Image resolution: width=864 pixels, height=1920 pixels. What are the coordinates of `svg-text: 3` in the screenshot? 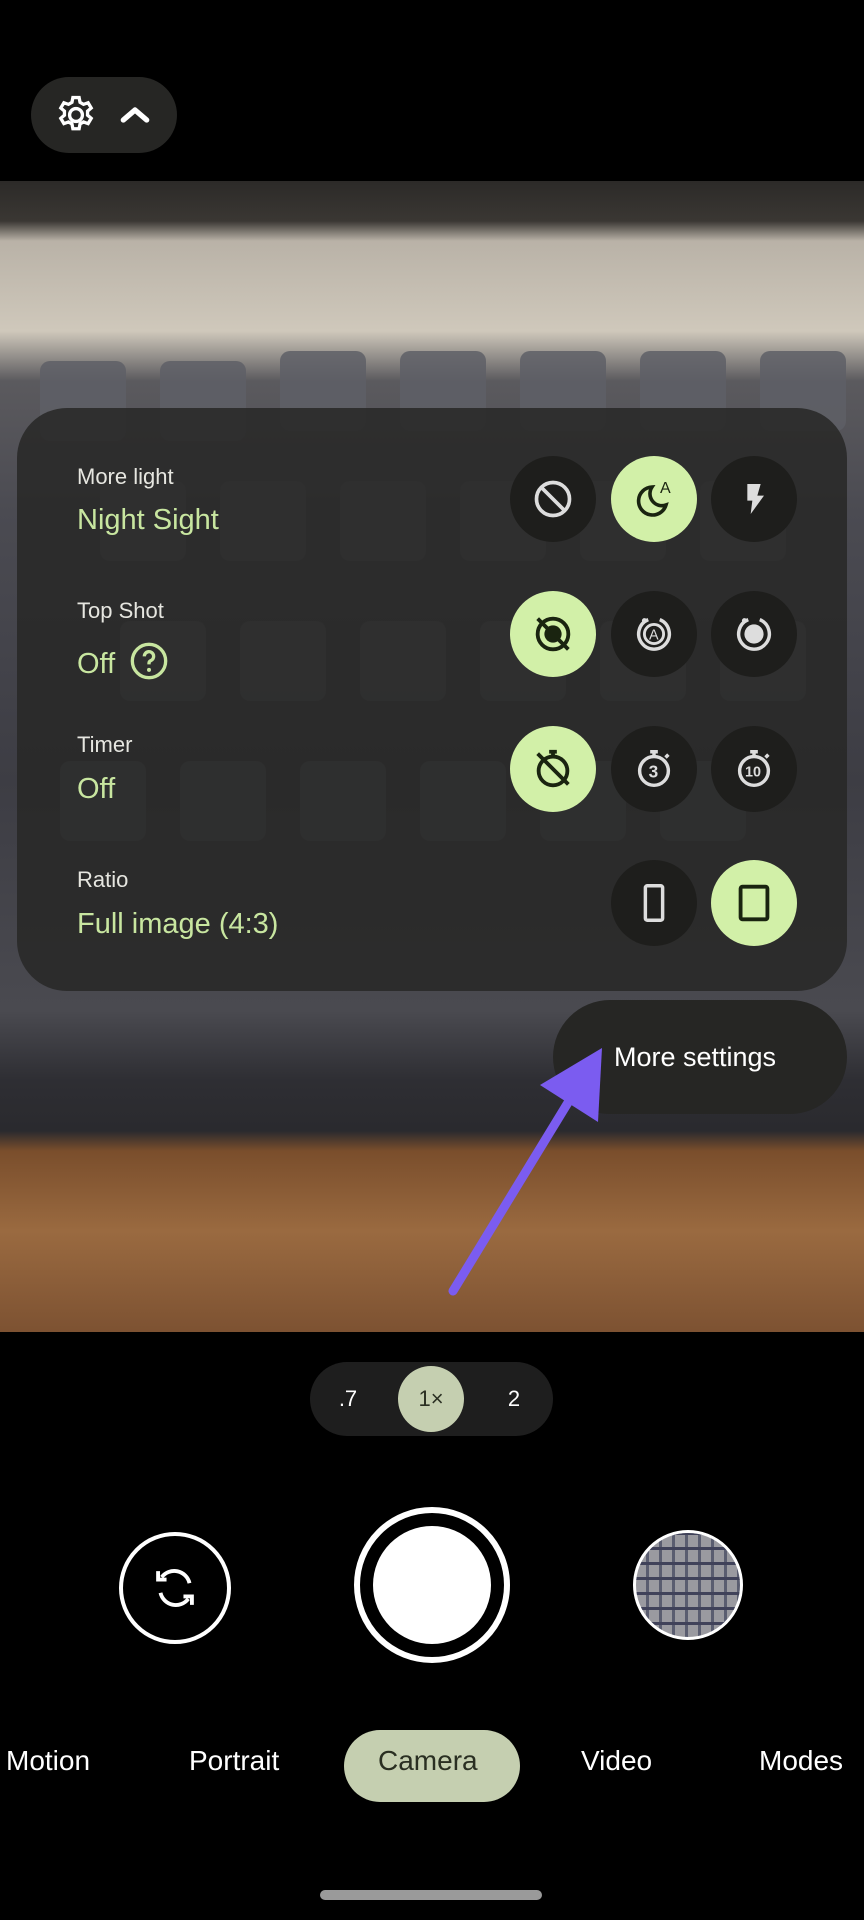 It's located at (654, 772).